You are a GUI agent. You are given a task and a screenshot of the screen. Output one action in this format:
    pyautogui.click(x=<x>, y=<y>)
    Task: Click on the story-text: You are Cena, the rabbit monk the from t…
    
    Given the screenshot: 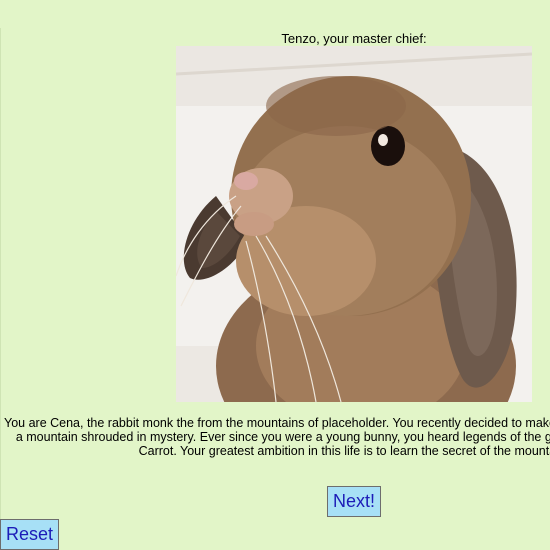 What is the action you would take?
    pyautogui.click(x=277, y=437)
    